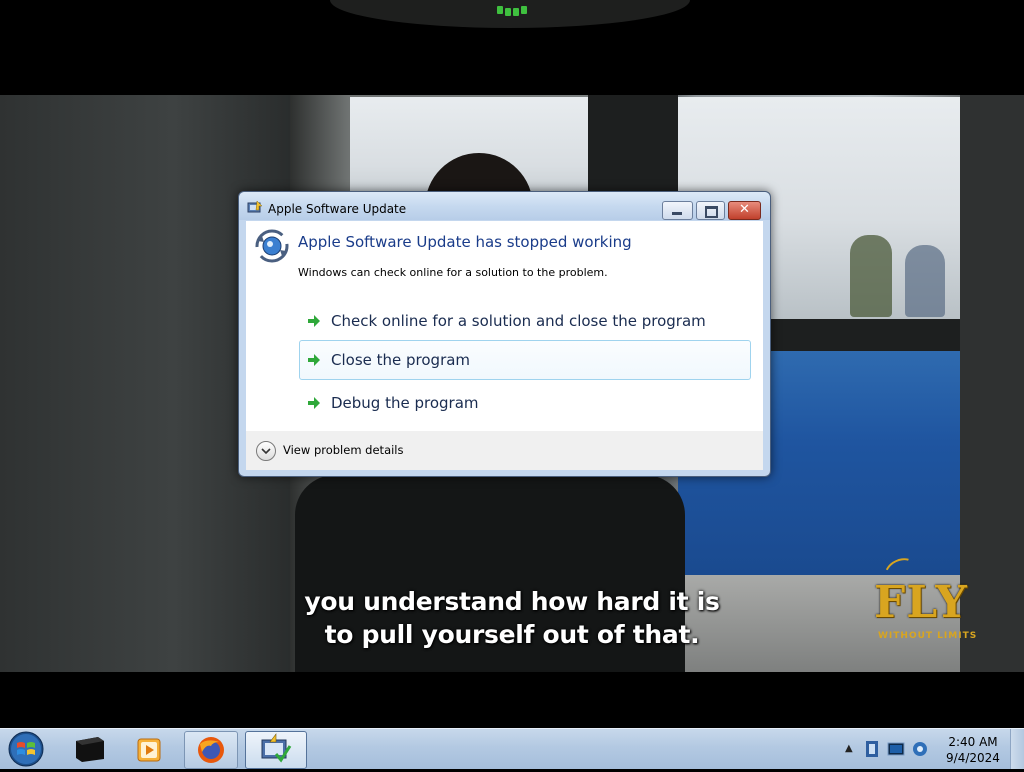  Describe the element at coordinates (525, 403) in the screenshot. I see `debug-program-option: Debug the program` at that location.